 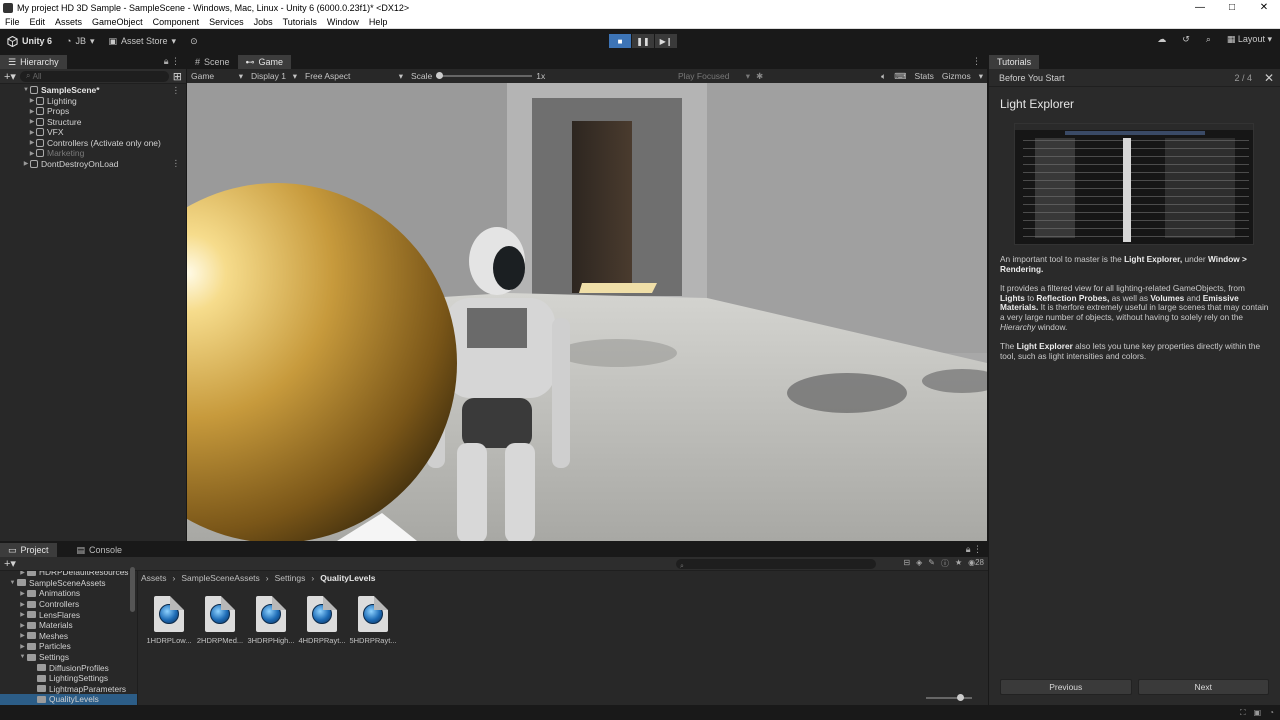 What do you see at coordinates (347, 578) in the screenshot?
I see `breadcrumb-qualitylevels: QualityLevels` at bounding box center [347, 578].